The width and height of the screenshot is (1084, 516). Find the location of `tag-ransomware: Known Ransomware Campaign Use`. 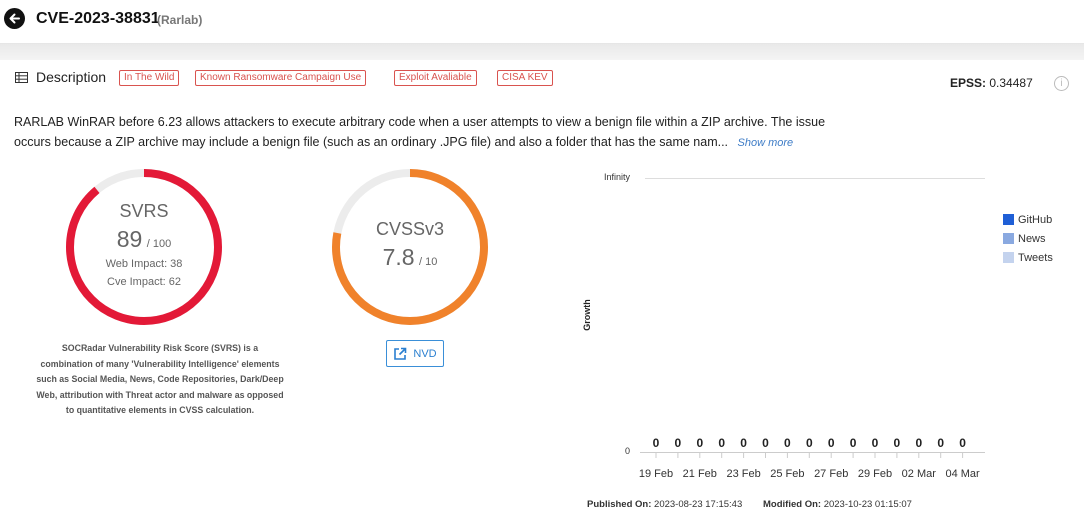

tag-ransomware: Known Ransomware Campaign Use is located at coordinates (281, 78).